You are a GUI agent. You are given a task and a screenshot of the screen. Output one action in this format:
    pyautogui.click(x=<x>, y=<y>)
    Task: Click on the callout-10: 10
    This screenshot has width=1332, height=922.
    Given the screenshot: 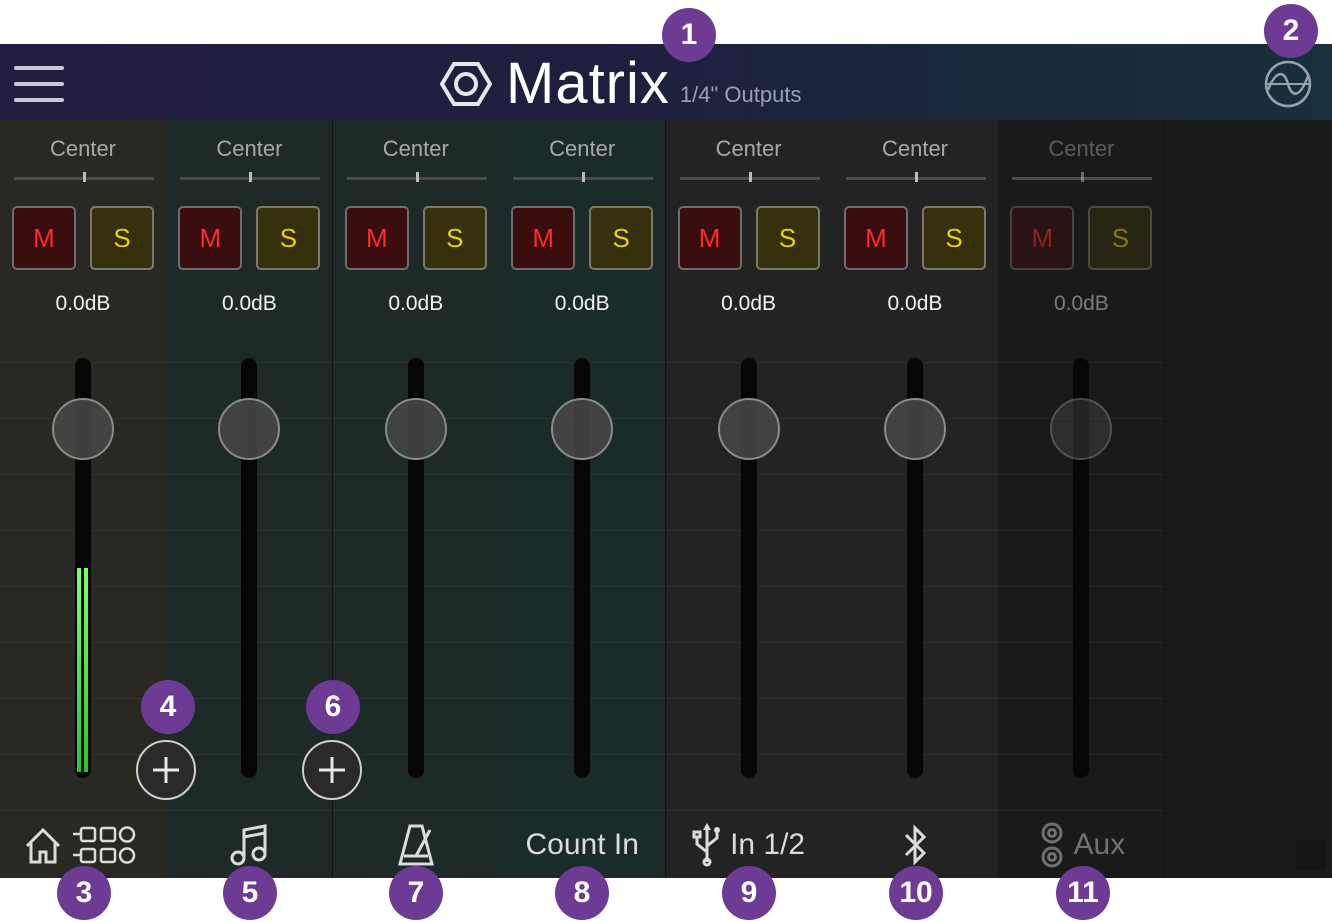 What is the action you would take?
    pyautogui.click(x=916, y=893)
    